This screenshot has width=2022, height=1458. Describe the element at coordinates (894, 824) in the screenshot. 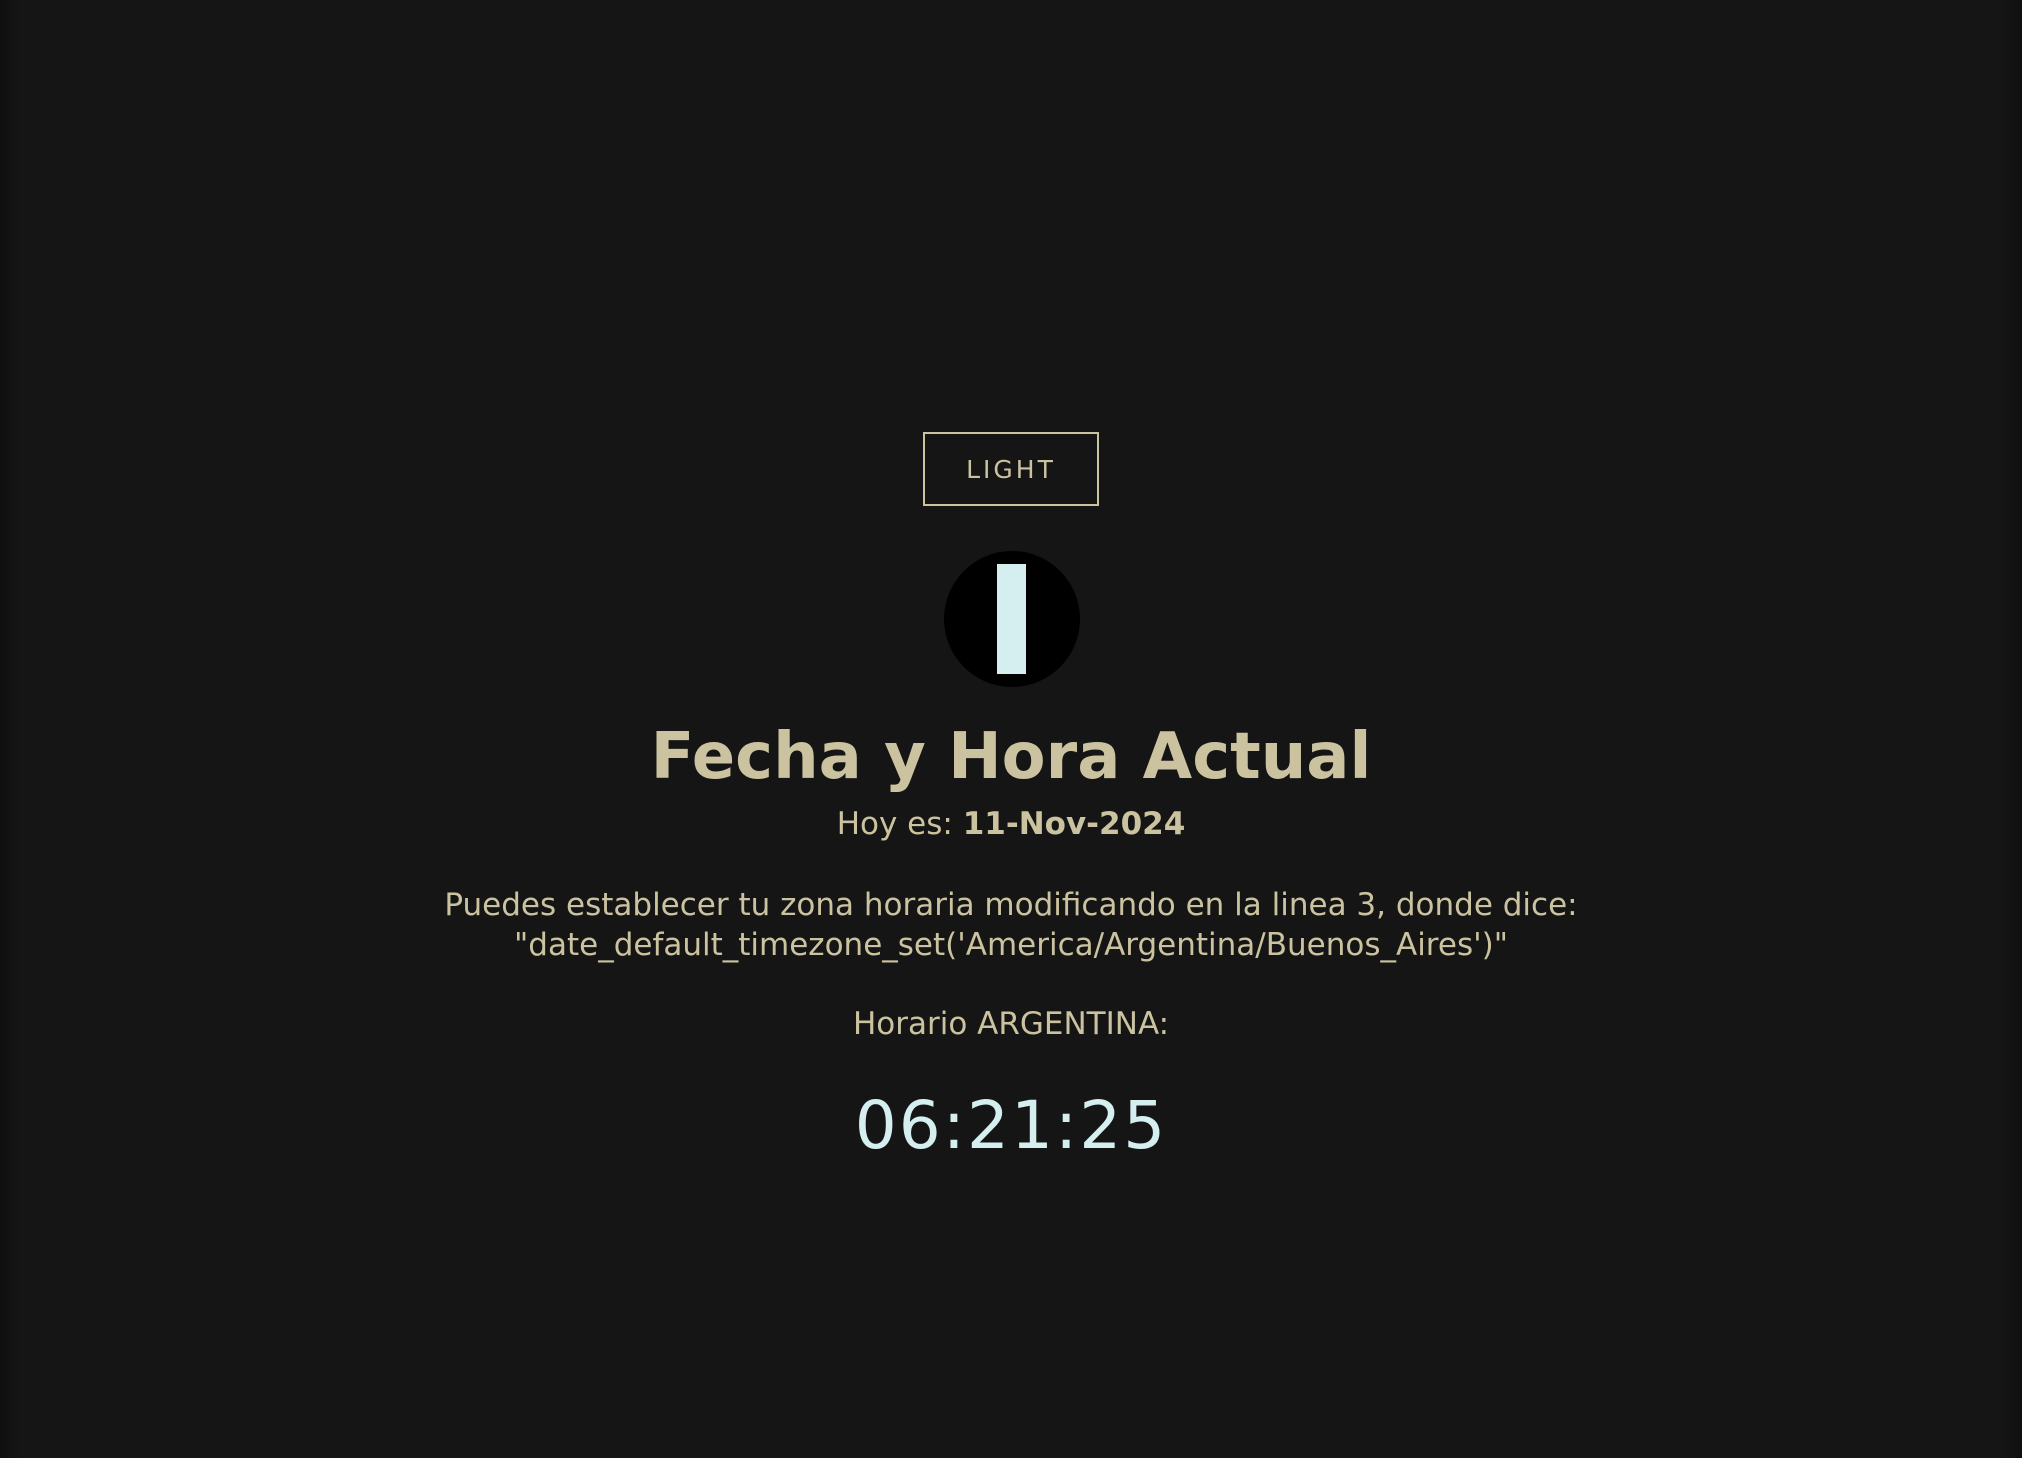

I see `today-label: Hoy es:` at that location.